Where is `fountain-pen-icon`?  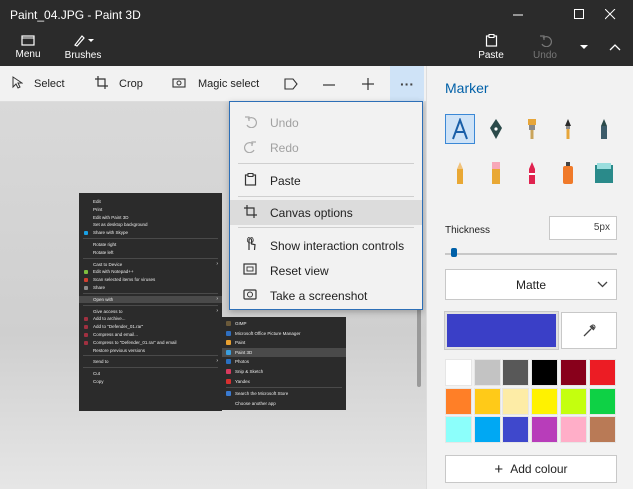
fountain-pen-icon is located at coordinates (496, 129).